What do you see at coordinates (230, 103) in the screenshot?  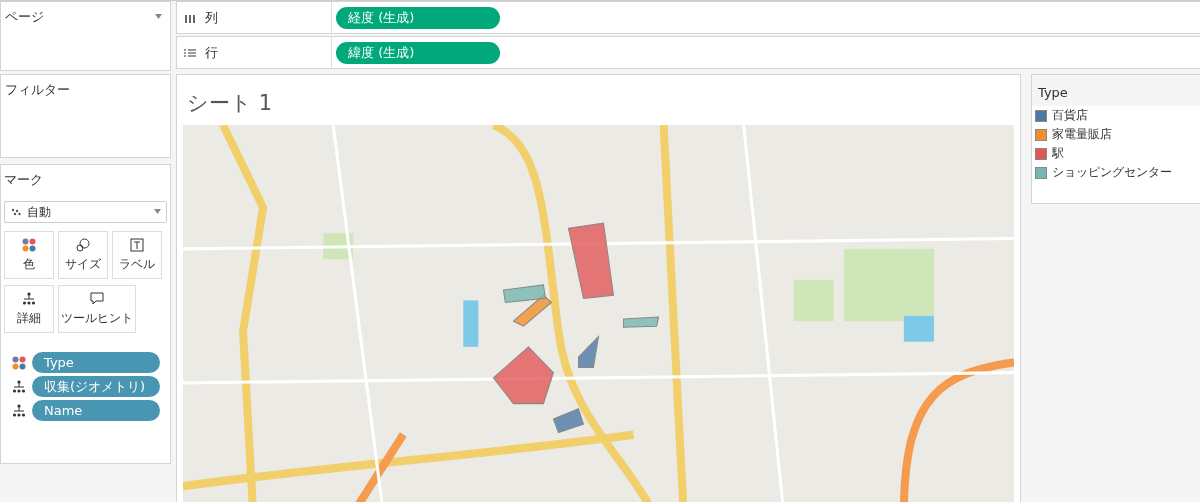 I see `sheet-title: シート 1` at bounding box center [230, 103].